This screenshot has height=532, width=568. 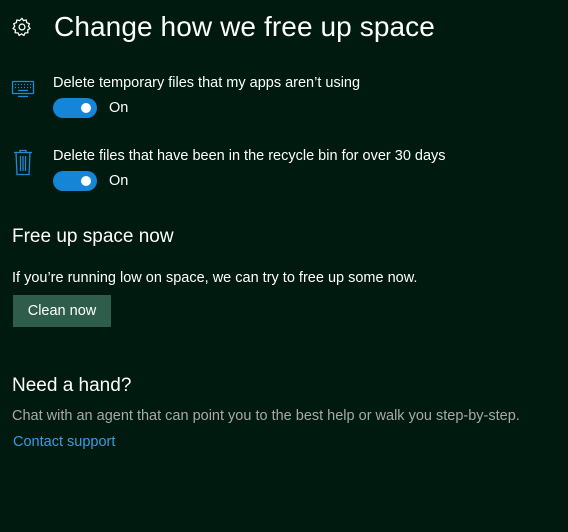 What do you see at coordinates (23, 87) in the screenshot?
I see `keyboard-icon` at bounding box center [23, 87].